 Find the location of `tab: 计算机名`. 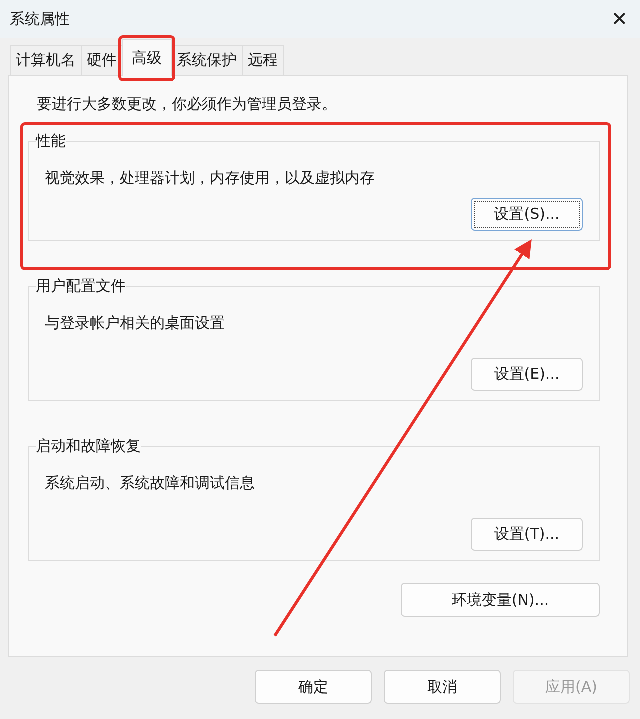

tab: 计算机名 is located at coordinates (46, 60).